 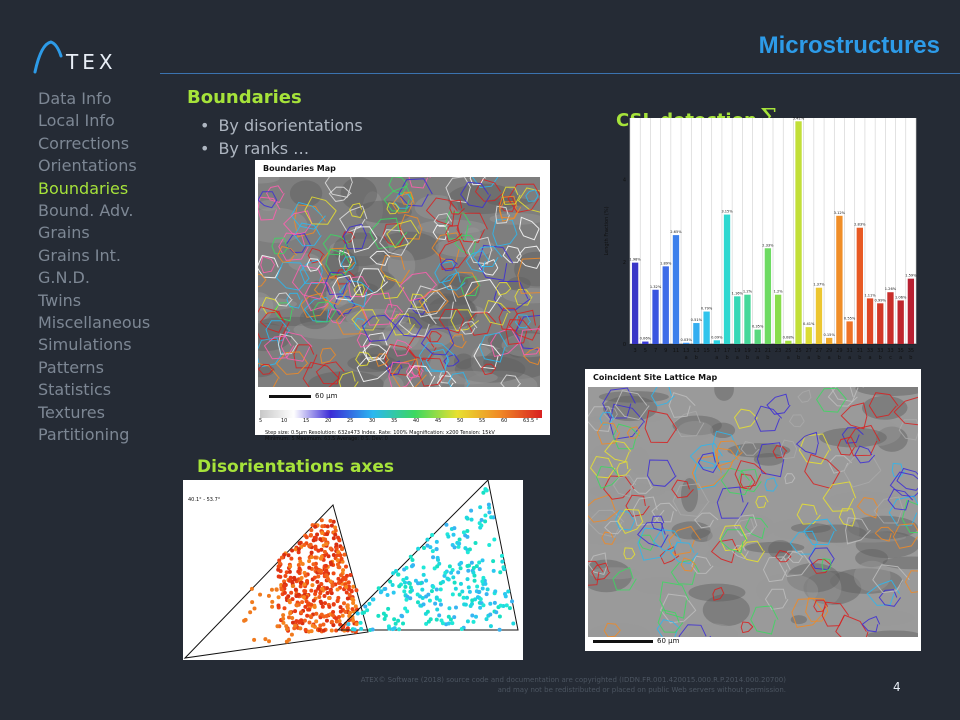 I want to click on sidebar-item-boundaries: Boundaries, so click(x=94, y=189).